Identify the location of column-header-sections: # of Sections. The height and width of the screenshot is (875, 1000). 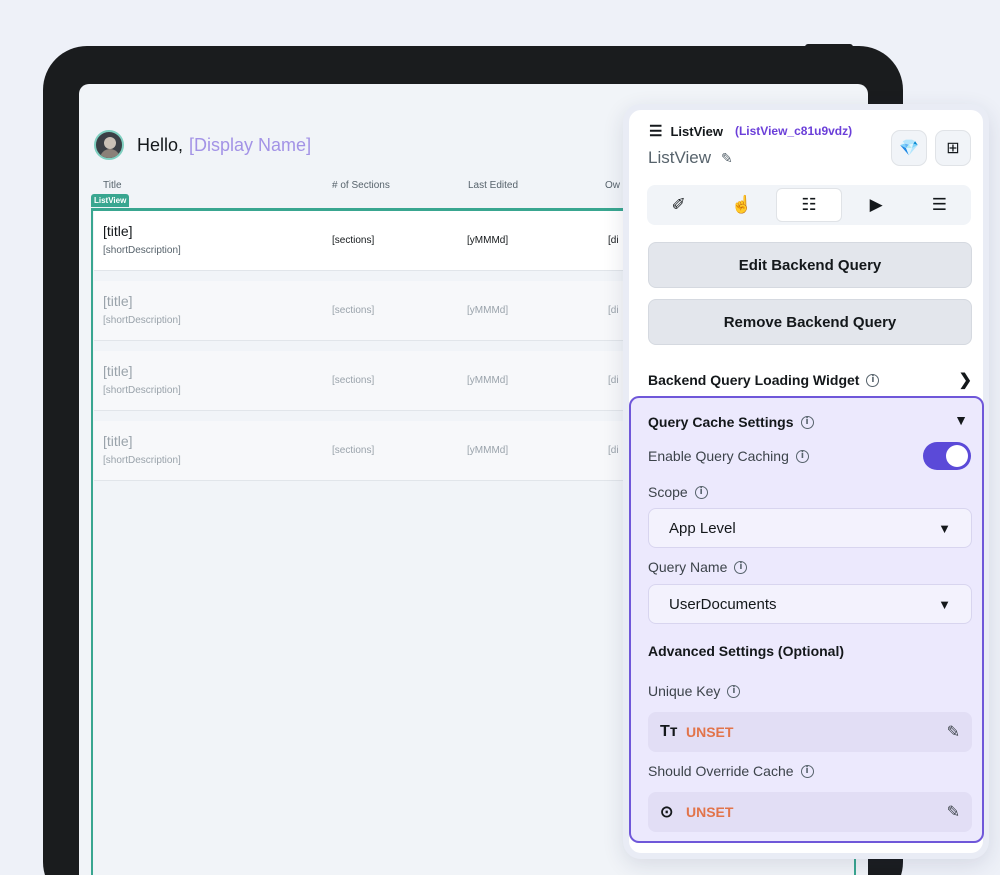
(361, 185).